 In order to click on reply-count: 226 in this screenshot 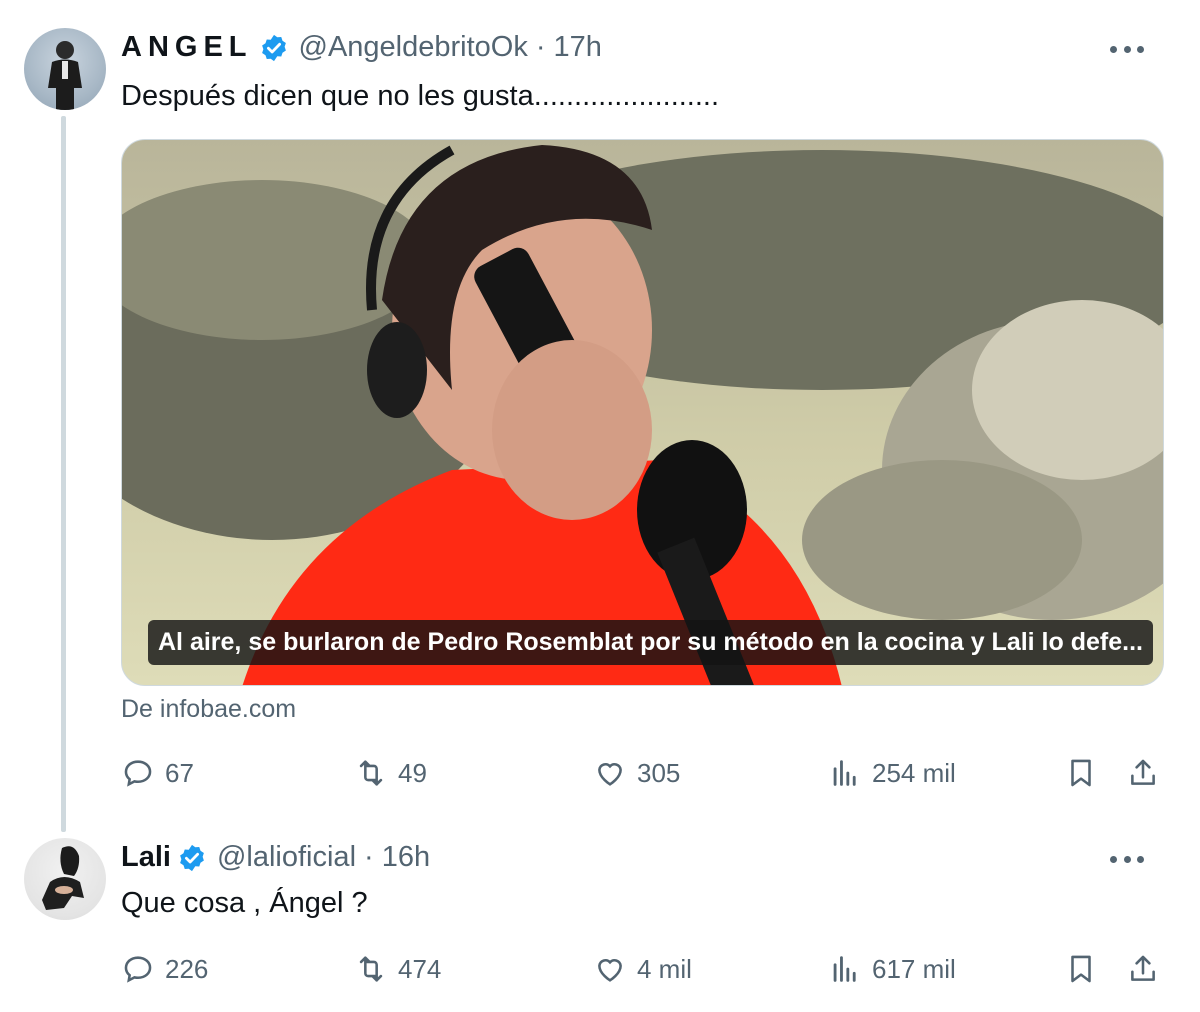, I will do `click(187, 968)`.